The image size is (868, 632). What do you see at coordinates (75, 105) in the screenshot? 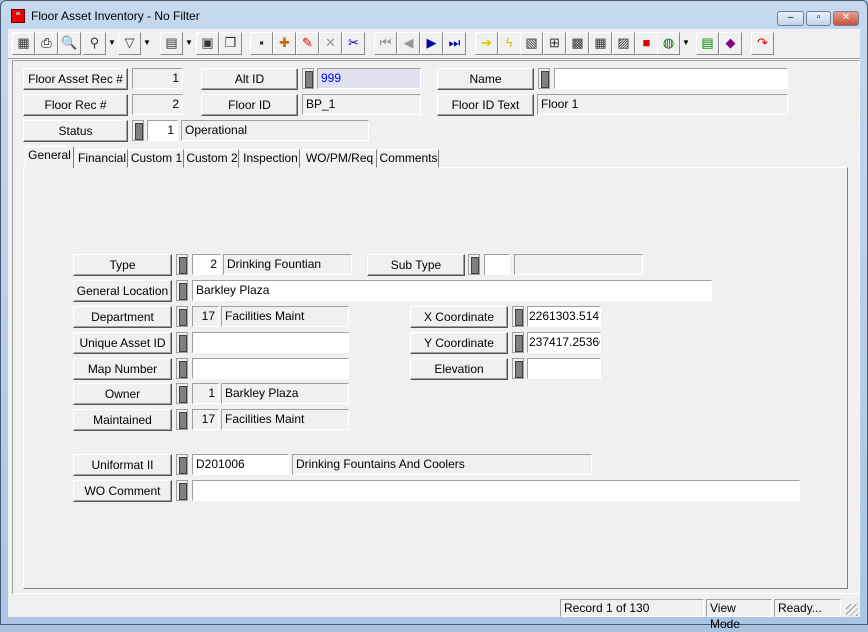
I see `floor-rec-button: Floor Rec #` at bounding box center [75, 105].